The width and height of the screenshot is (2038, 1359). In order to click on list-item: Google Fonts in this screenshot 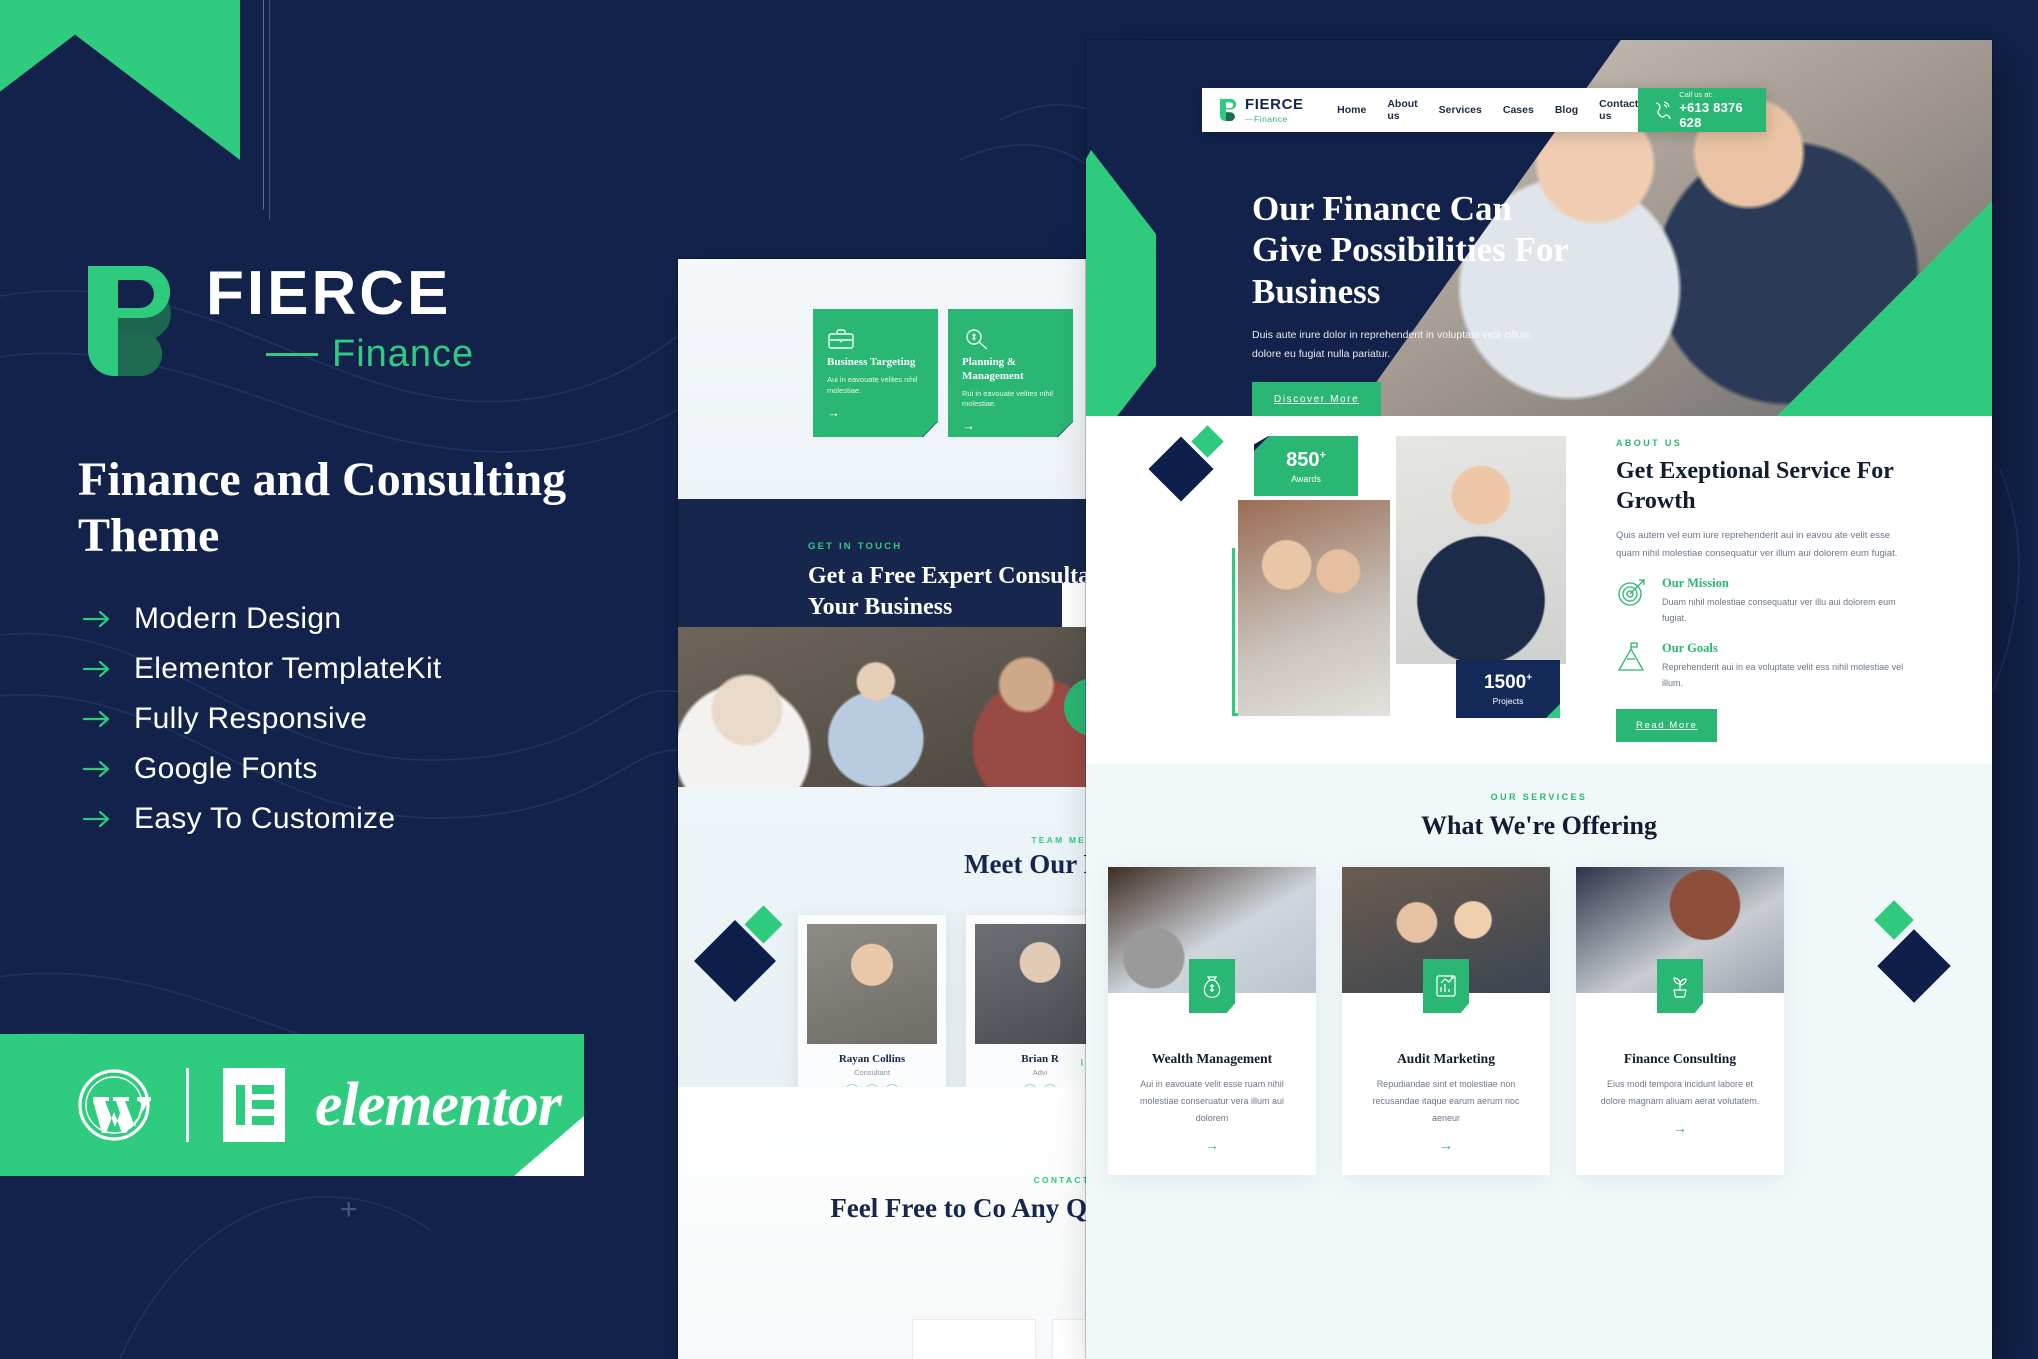, I will do `click(262, 769)`.